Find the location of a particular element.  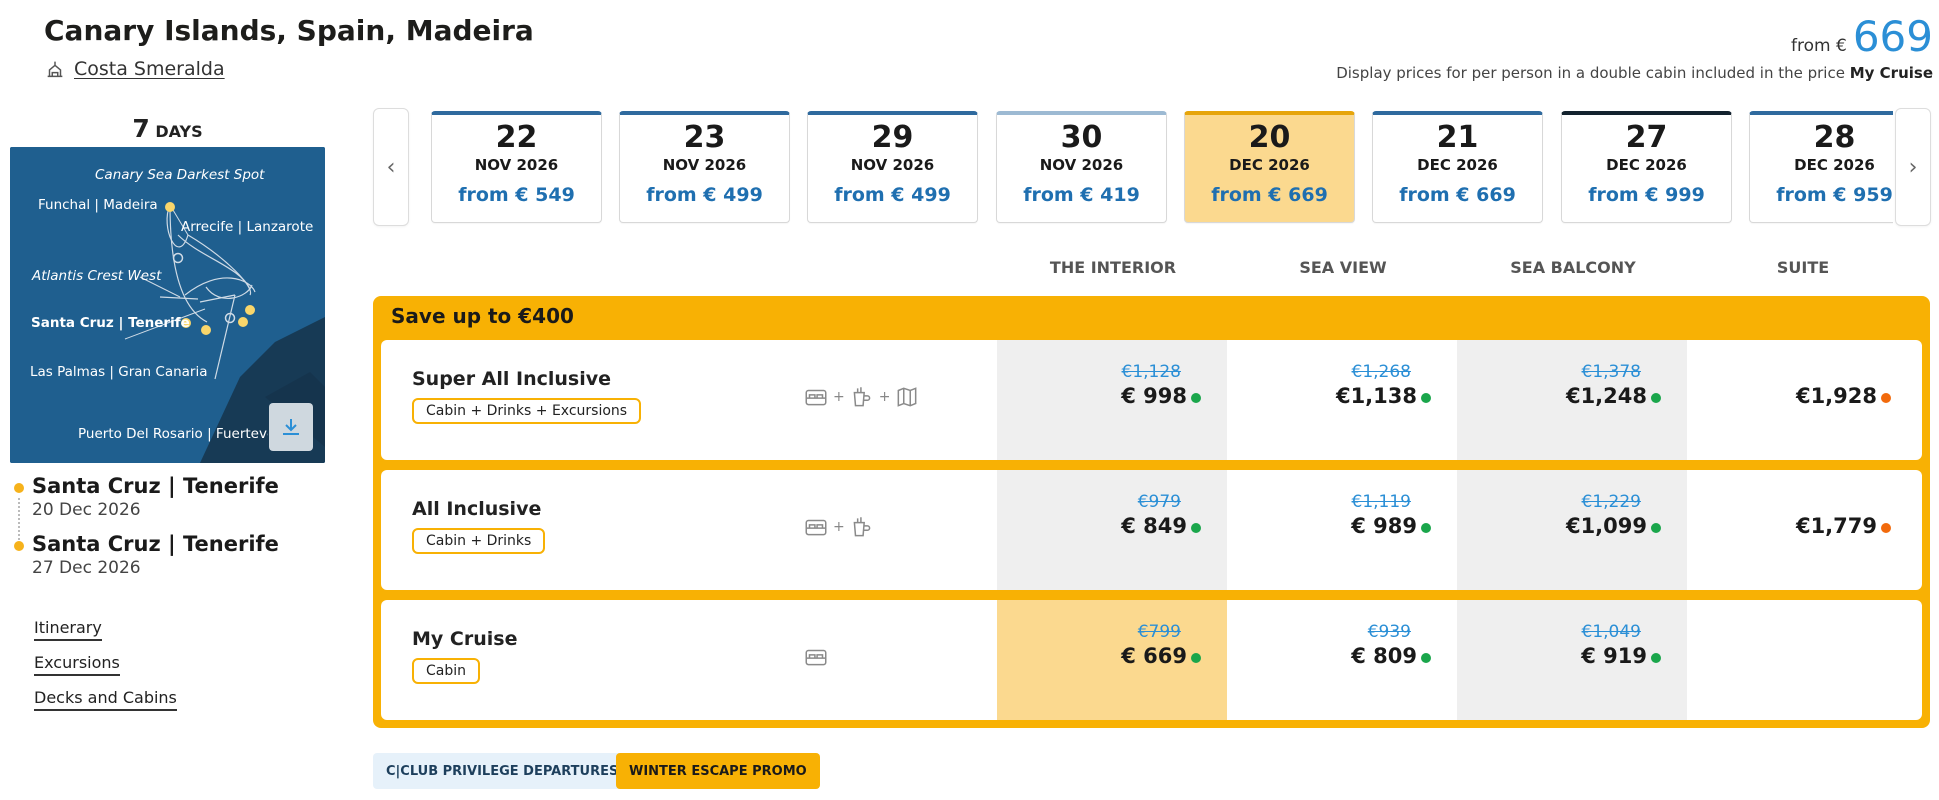

date-card: 23 NOV 2026 from € 499 is located at coordinates (704, 167).